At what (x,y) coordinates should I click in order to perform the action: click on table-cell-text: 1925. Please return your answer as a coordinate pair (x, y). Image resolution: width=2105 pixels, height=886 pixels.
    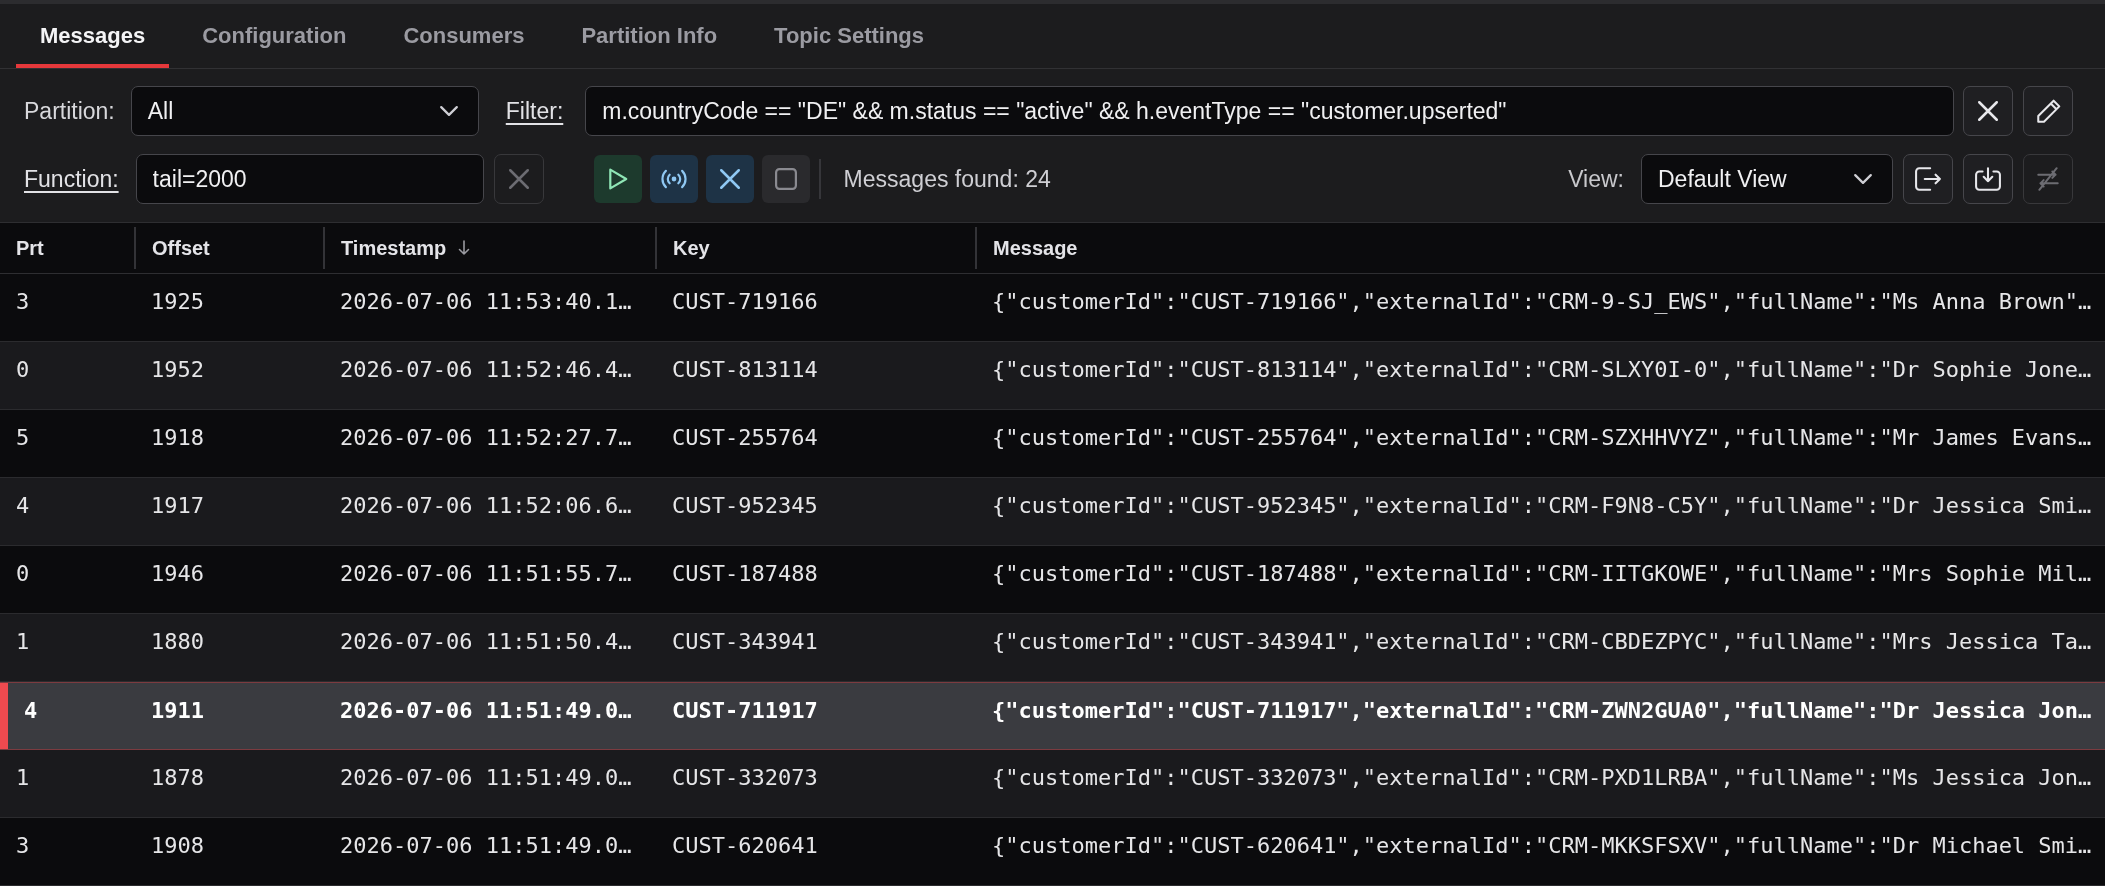
    Looking at the image, I should click on (177, 302).